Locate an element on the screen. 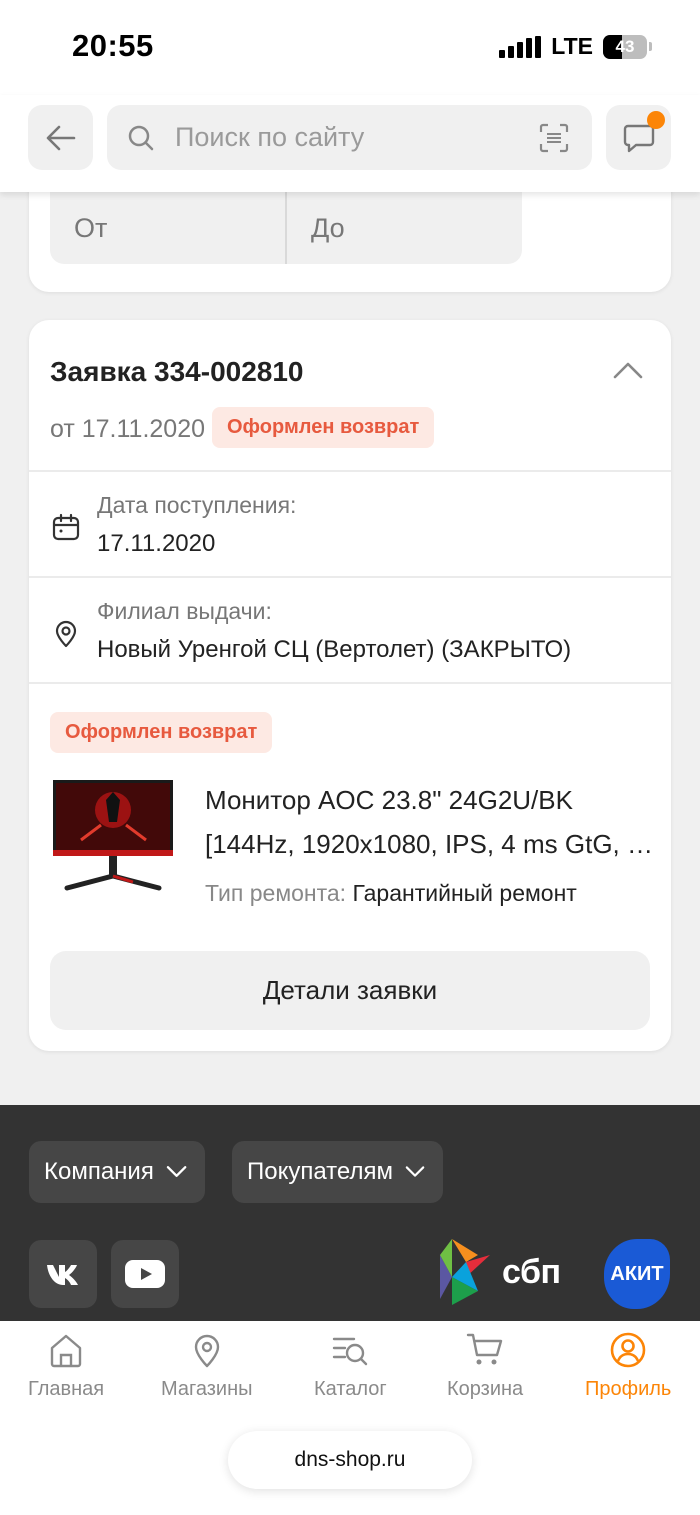  battery-icon: 43 is located at coordinates (625, 46).